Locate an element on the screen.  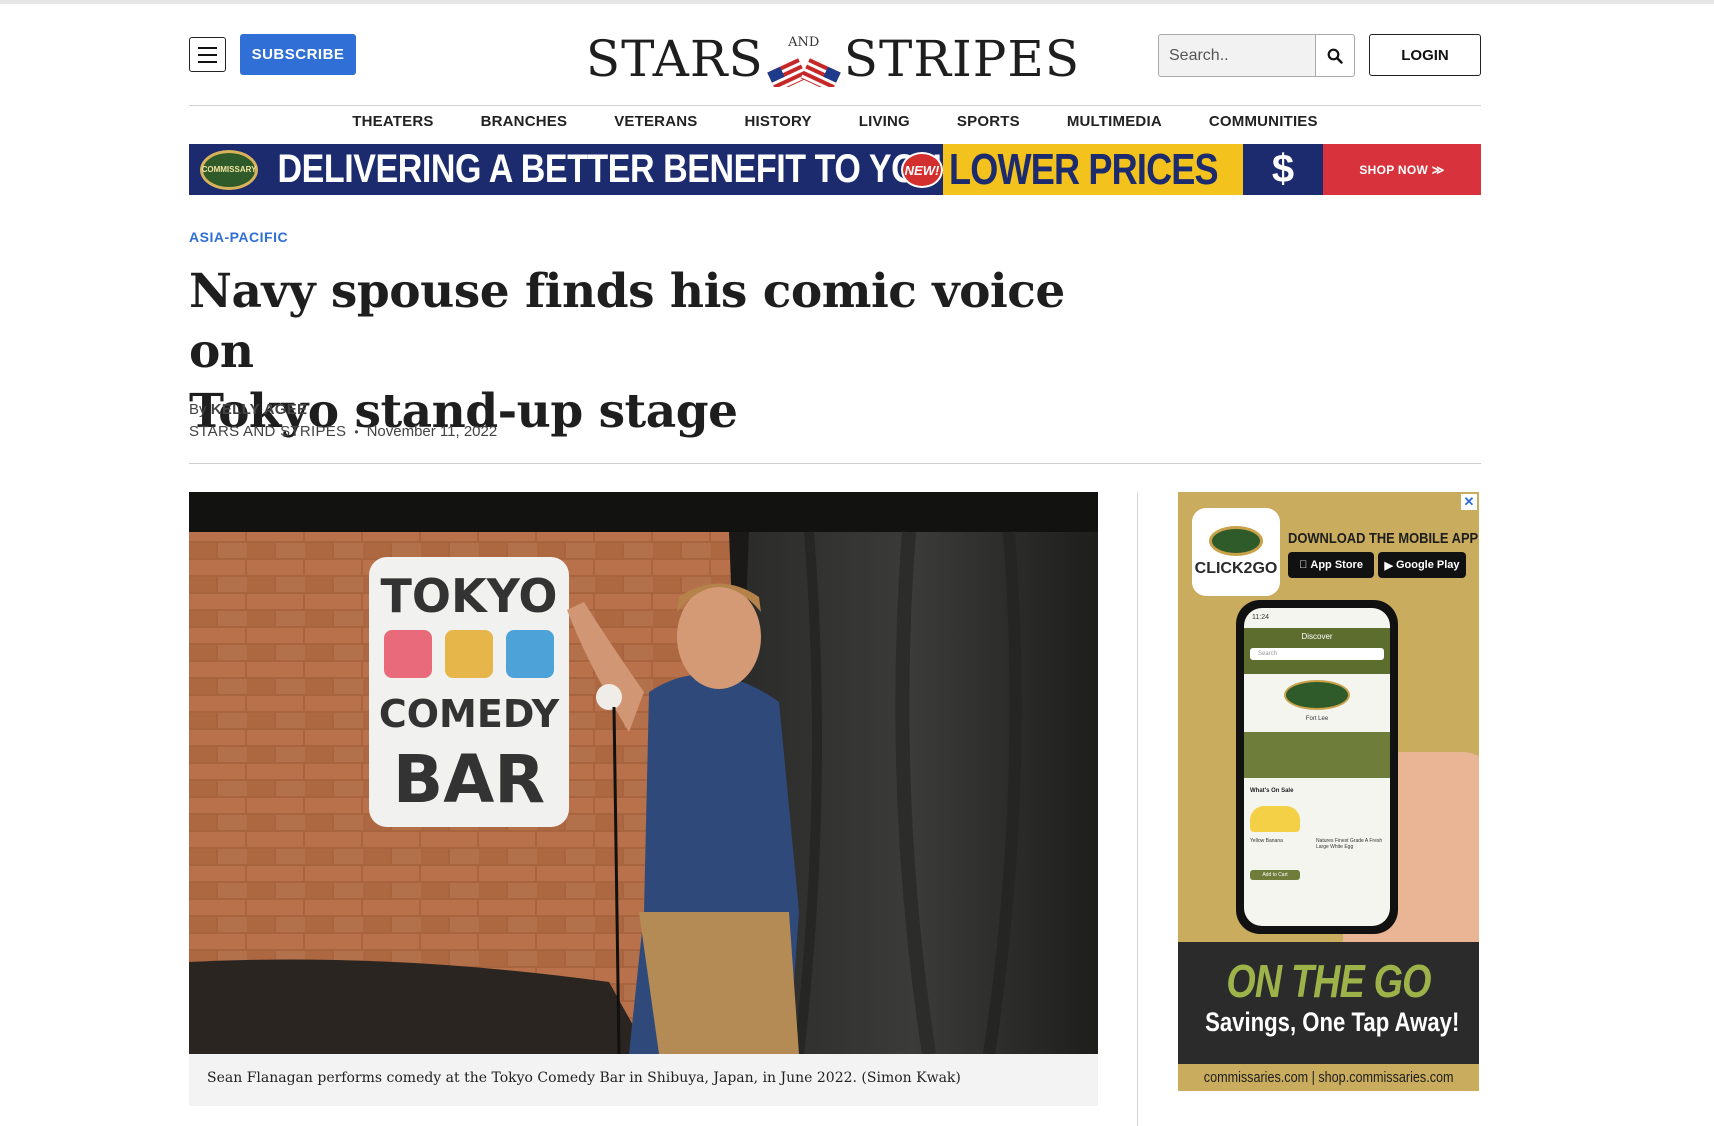
ad-urls-text: commissaries.com | shop.commissaries.com is located at coordinates (1328, 1077).